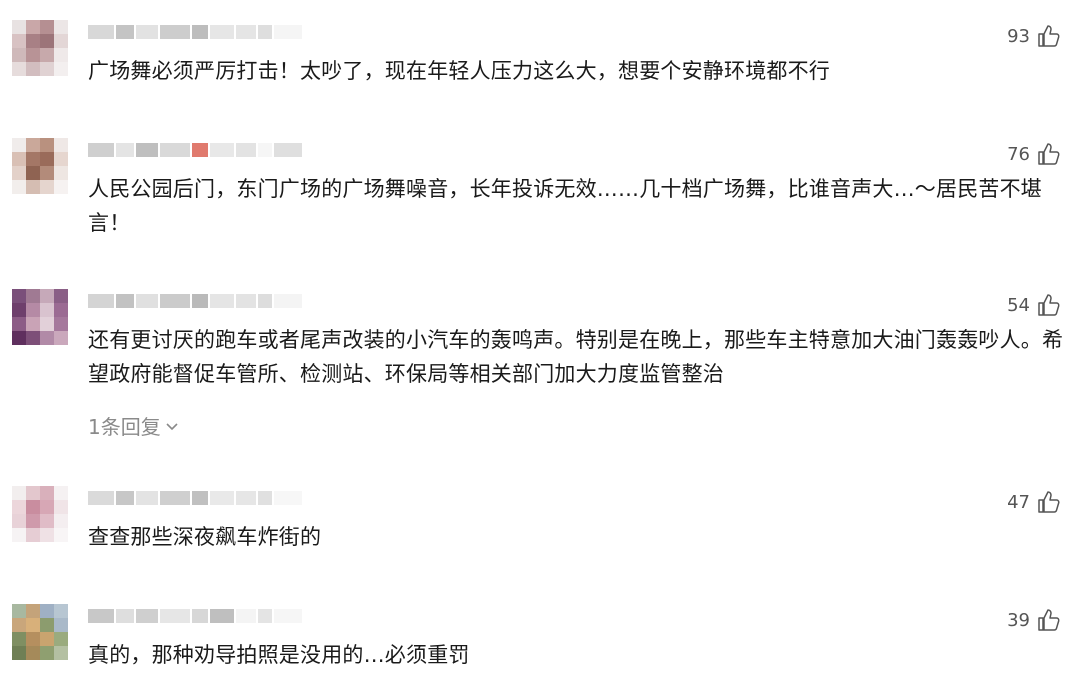 This screenshot has width=1080, height=693. I want to click on replies-toggle: 1条回复, so click(133, 425).